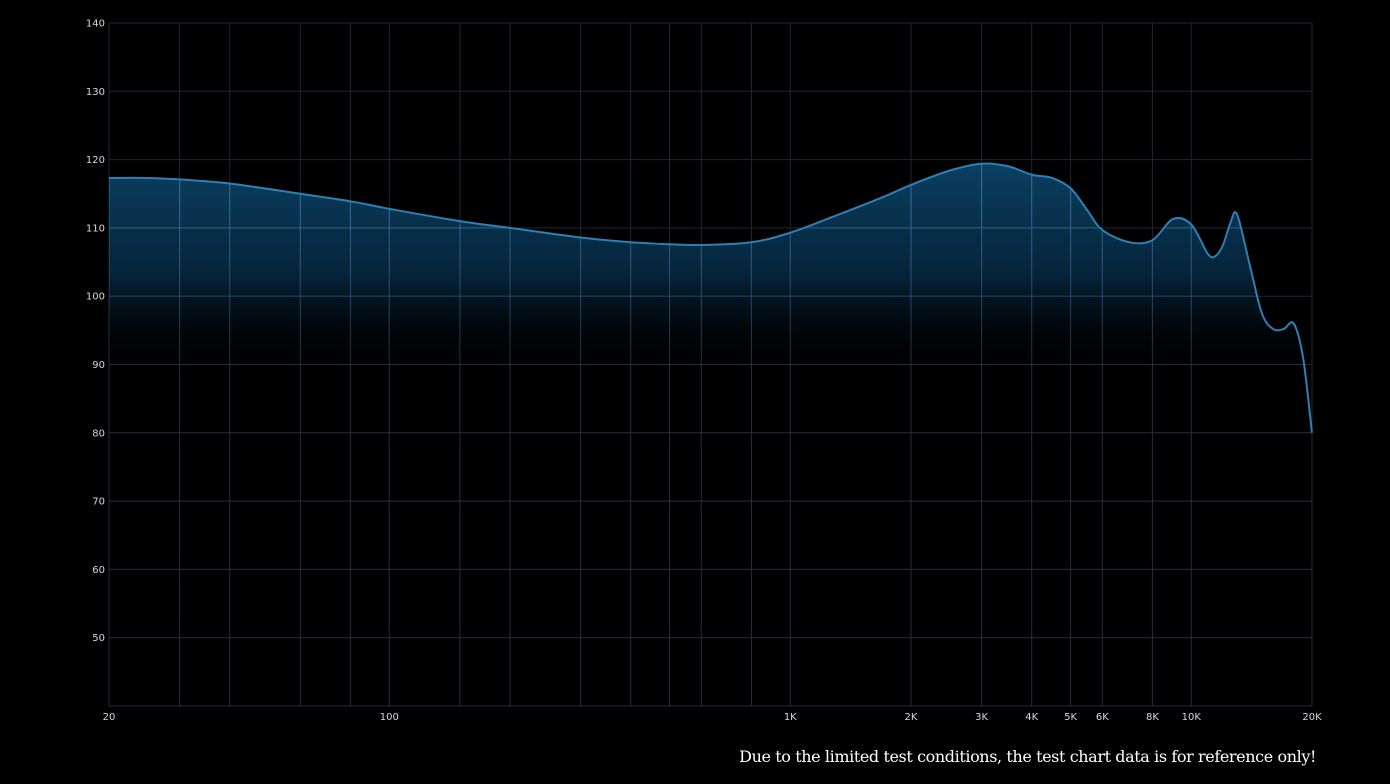  Describe the element at coordinates (95, 297) in the screenshot. I see `y-tick-label: 100` at that location.